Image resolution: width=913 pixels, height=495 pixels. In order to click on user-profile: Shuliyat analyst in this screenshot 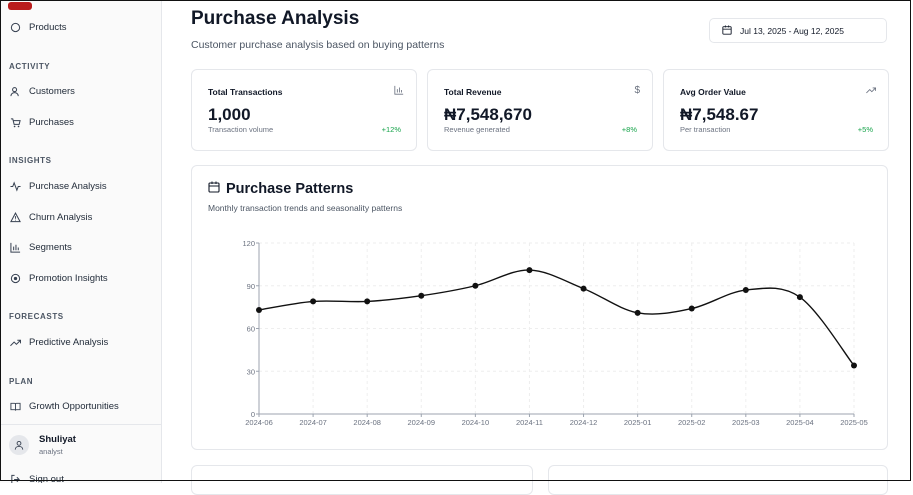, I will do `click(42, 445)`.